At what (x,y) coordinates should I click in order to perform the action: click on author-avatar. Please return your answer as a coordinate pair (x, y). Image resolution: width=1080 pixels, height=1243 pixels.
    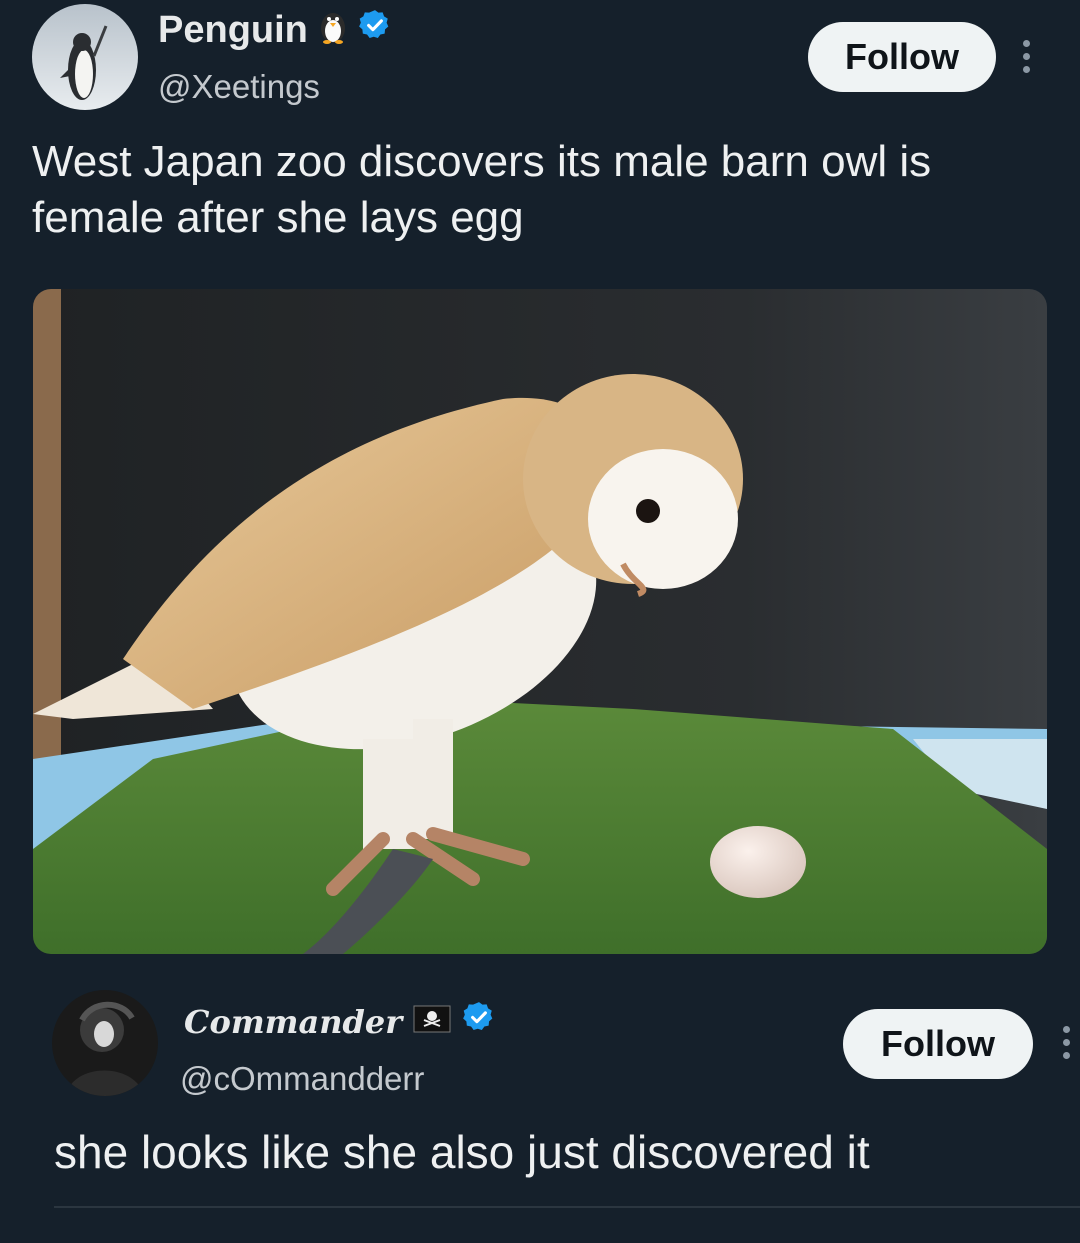
    Looking at the image, I should click on (85, 57).